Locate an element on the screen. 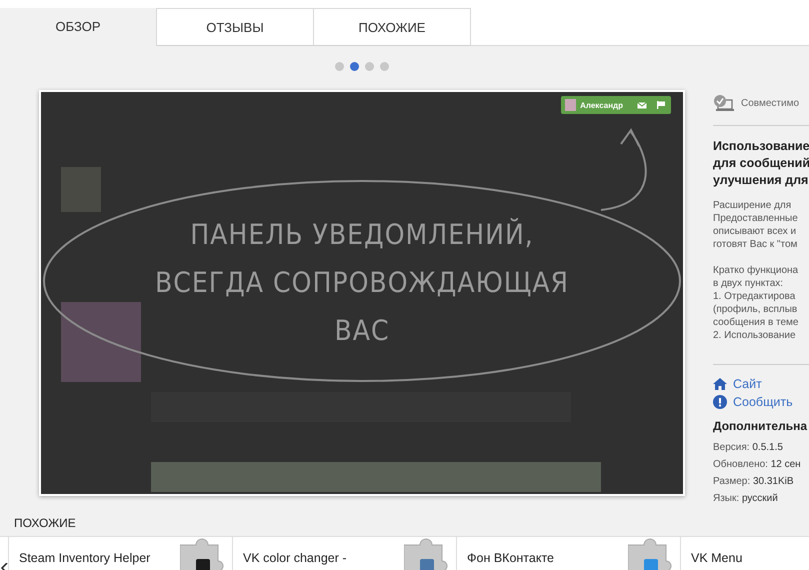  extension-card: Фон ВКонтакте is located at coordinates (569, 553).